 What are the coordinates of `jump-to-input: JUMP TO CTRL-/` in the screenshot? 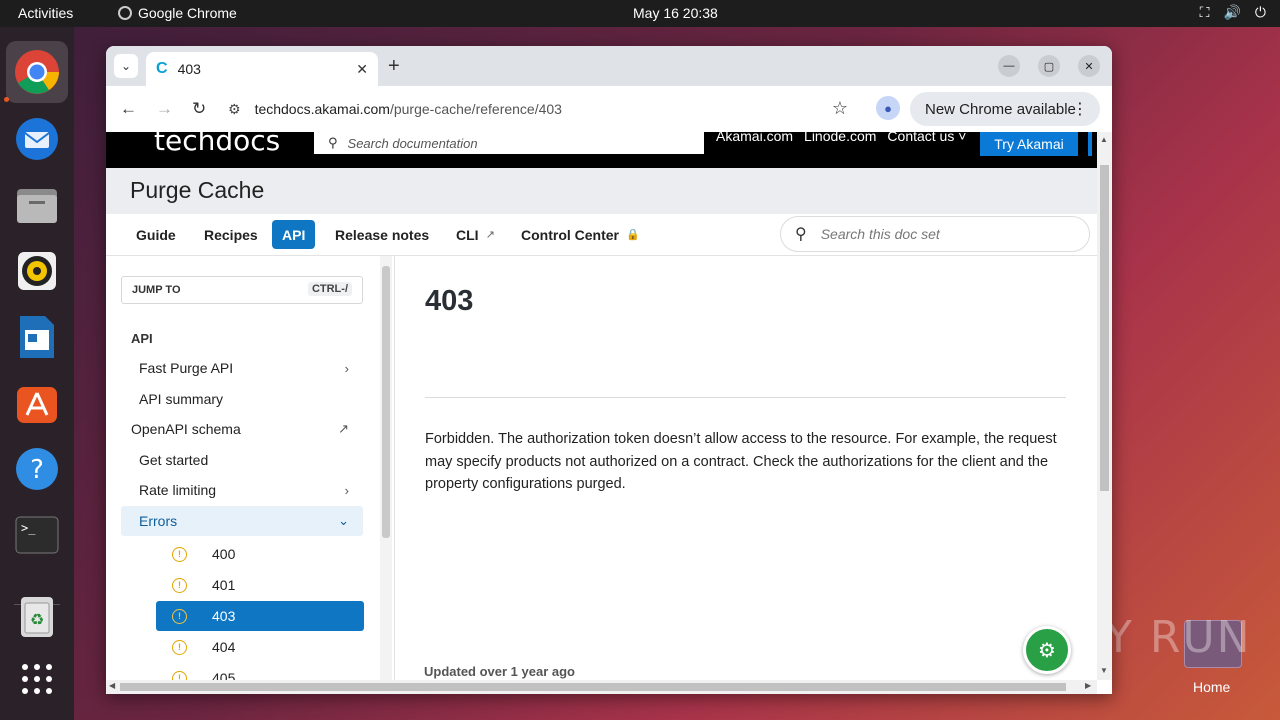 It's located at (242, 290).